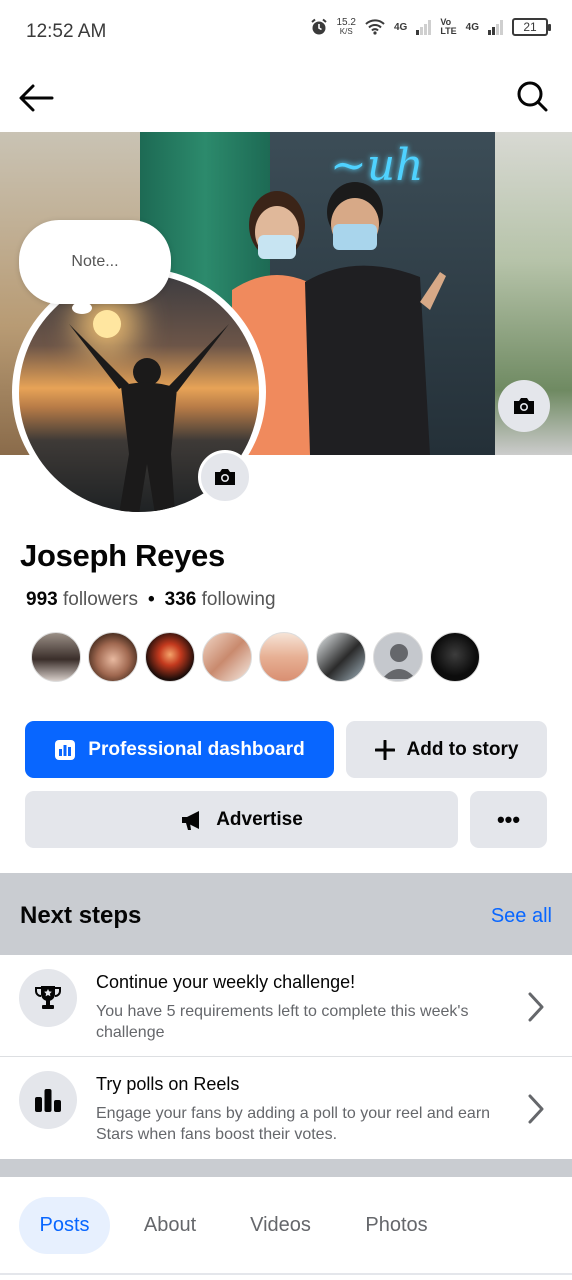  Describe the element at coordinates (66, 31) in the screenshot. I see `status-time: 12:52 AM` at that location.